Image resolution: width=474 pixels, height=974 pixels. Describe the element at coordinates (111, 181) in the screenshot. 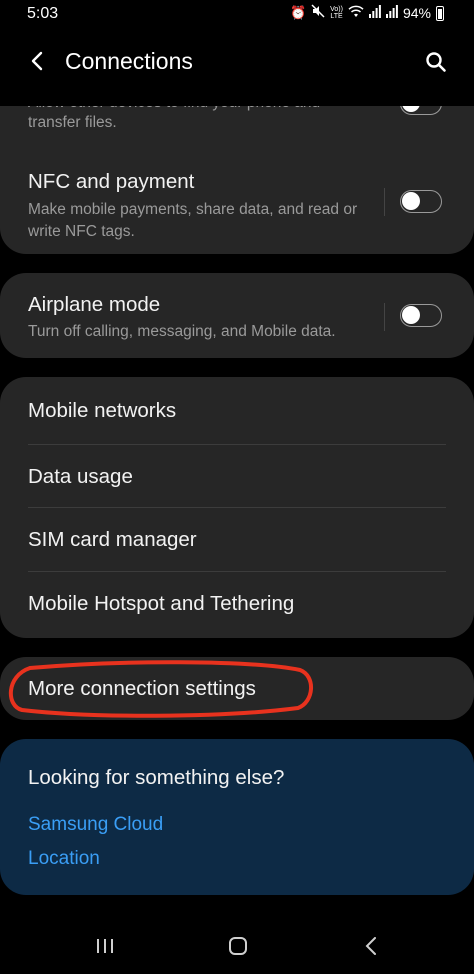

I see `nfc-title: NFC and payment` at that location.